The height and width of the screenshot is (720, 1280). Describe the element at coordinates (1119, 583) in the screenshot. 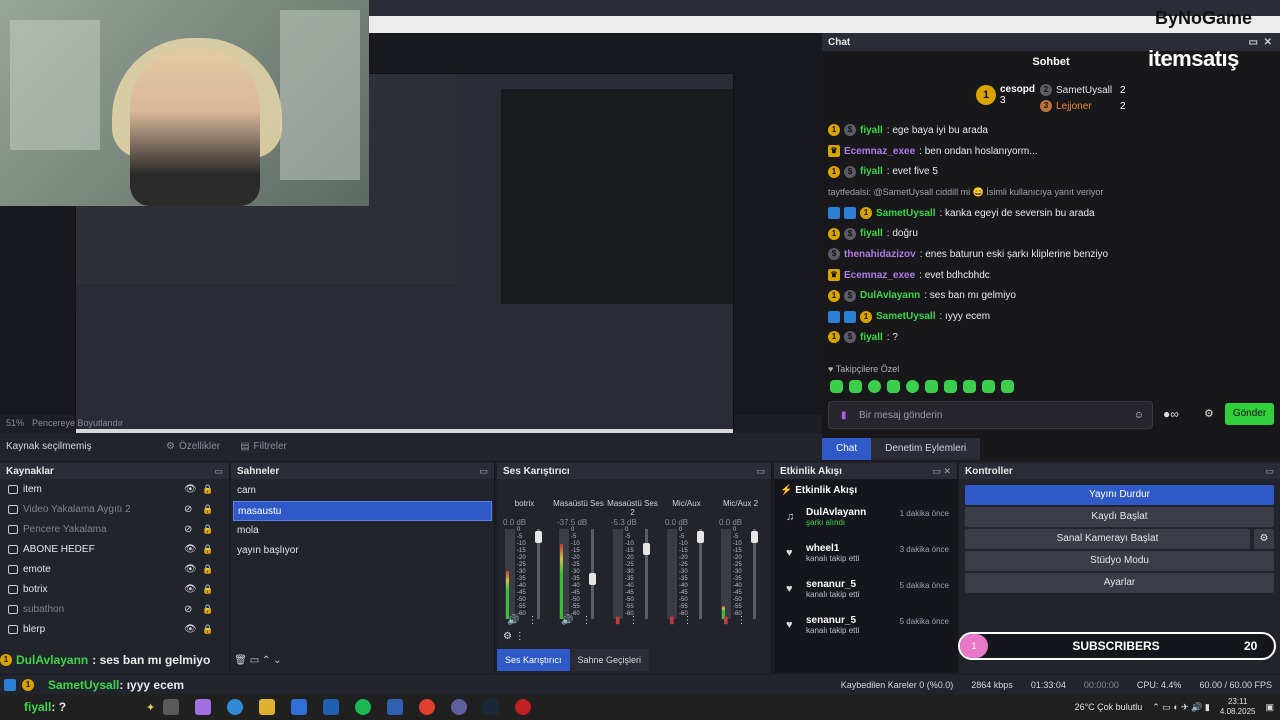

I see `settings-button: Ayarlar` at that location.